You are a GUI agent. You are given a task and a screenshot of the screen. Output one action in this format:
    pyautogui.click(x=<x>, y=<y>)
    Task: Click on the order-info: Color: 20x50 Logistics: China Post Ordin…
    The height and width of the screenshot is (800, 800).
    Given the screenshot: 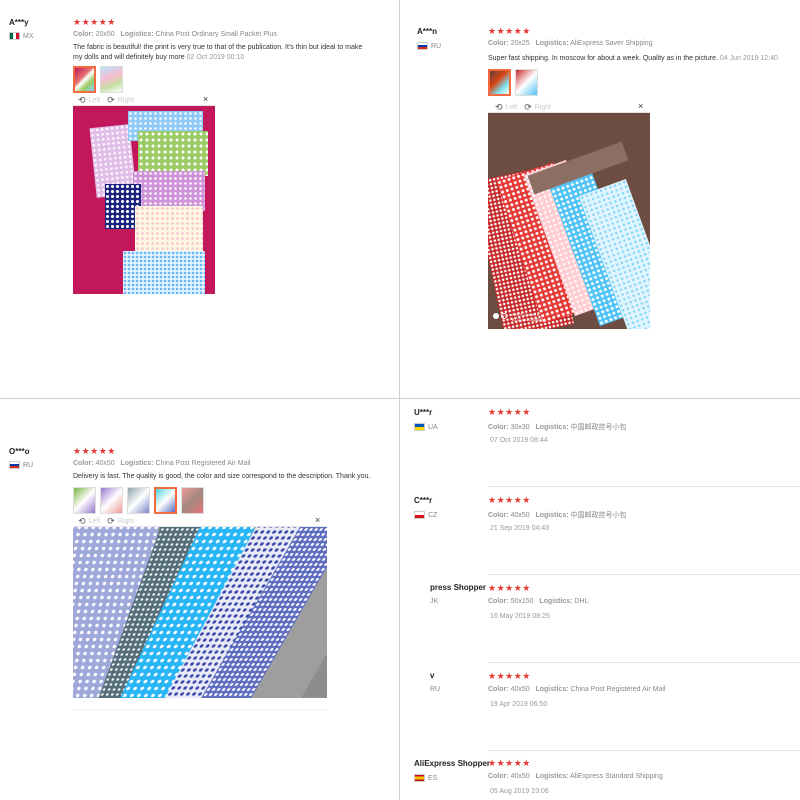 What is the action you would take?
    pyautogui.click(x=175, y=34)
    